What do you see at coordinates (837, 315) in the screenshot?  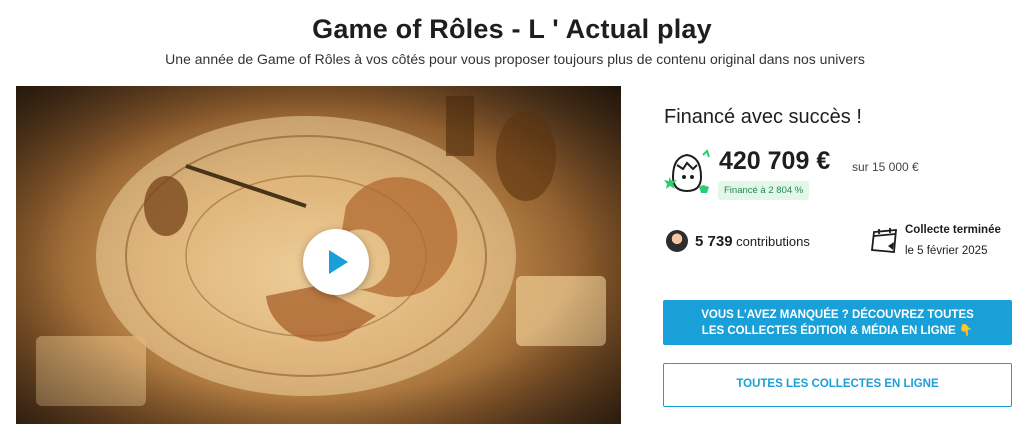 I see `discover-collections-line1: VOUS L'AVEZ MANQUÉE ? DÉCOUVREZ TOUTES` at bounding box center [837, 315].